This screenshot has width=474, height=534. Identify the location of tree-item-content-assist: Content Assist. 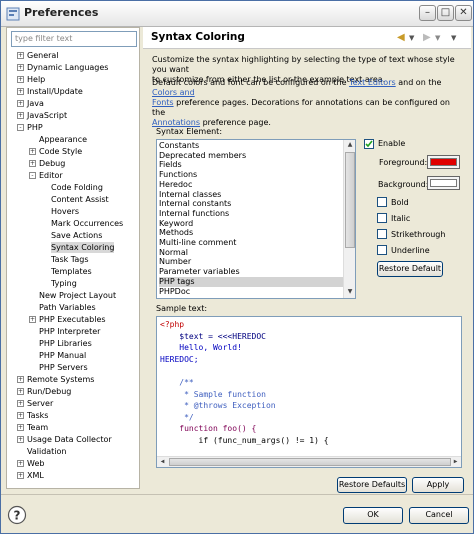
(80, 199).